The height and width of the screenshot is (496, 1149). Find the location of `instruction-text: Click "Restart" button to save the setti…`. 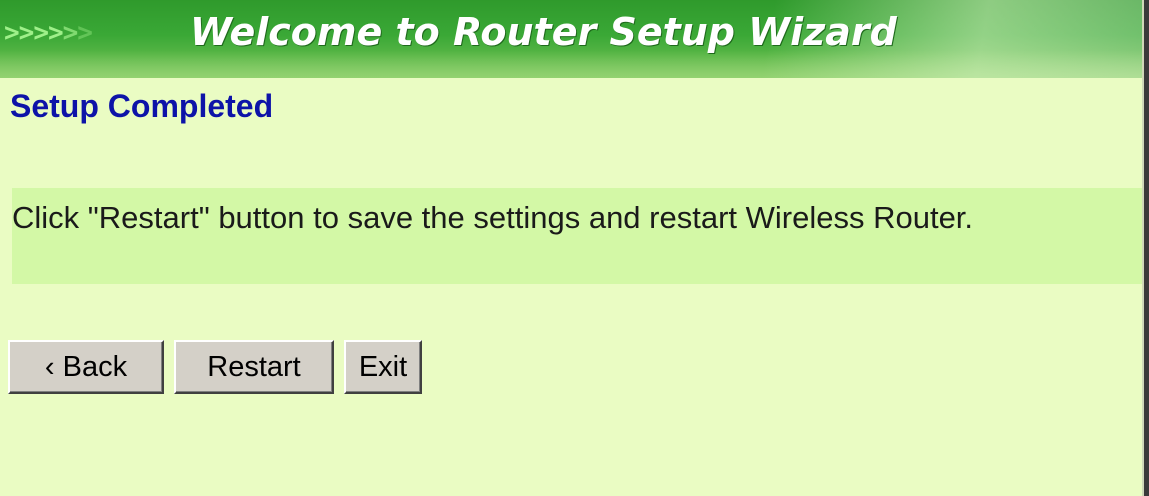

instruction-text: Click "Restart" button to save the setti… is located at coordinates (493, 217).